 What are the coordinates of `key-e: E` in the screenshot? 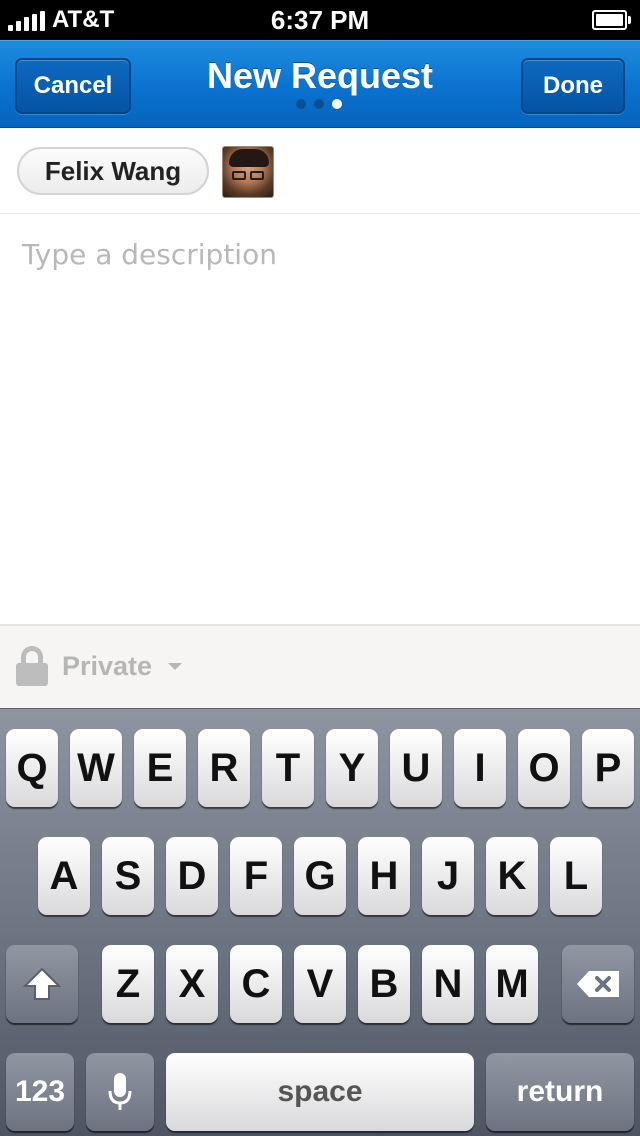 It's located at (160, 768).